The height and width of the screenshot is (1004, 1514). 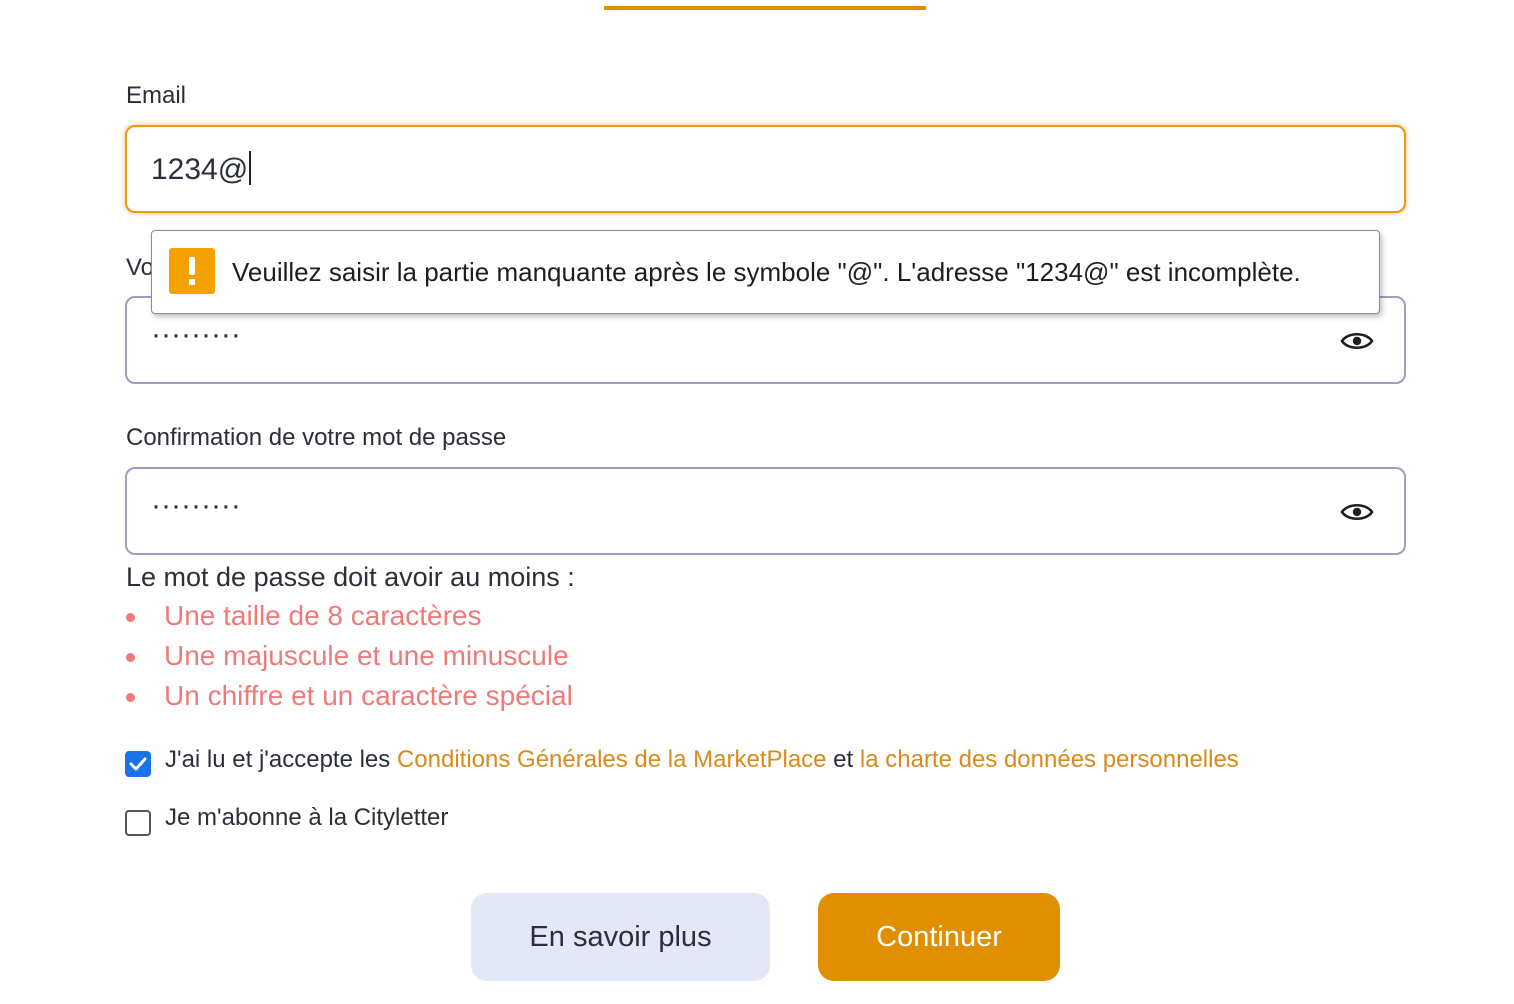 I want to click on email-value: 1234@, so click(x=200, y=169).